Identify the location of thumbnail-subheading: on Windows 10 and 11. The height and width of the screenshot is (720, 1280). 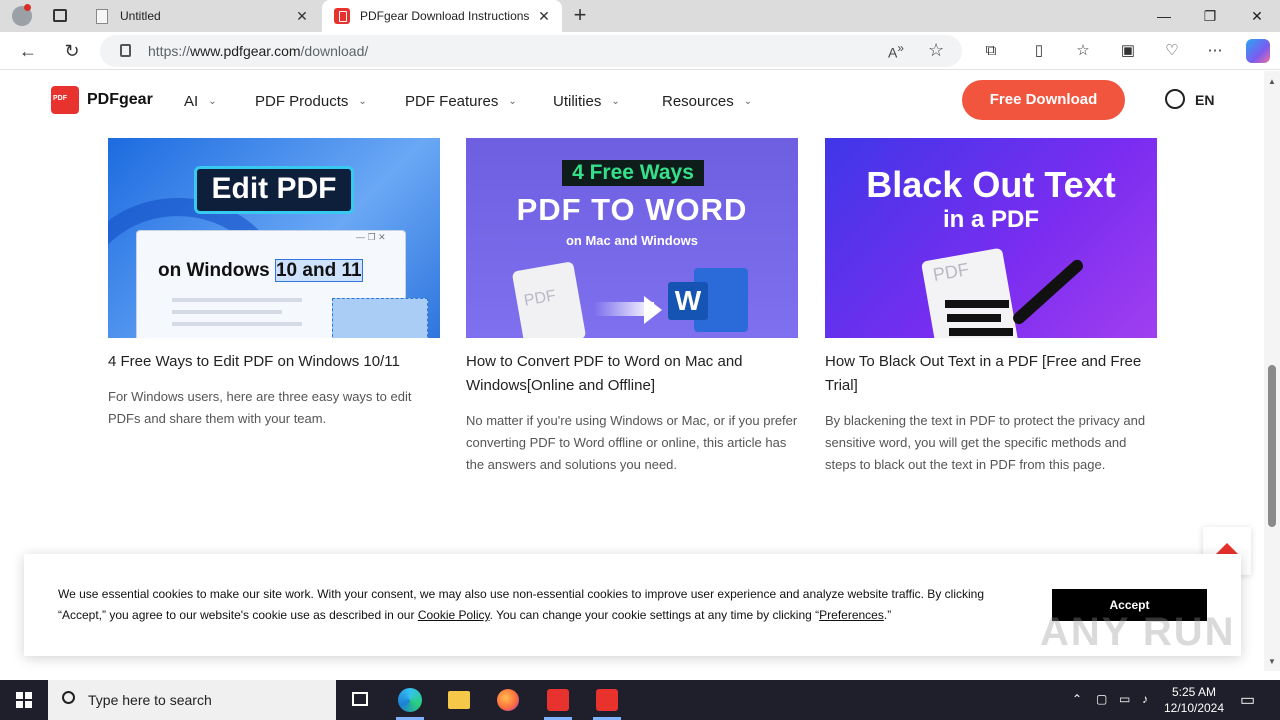
(260, 270).